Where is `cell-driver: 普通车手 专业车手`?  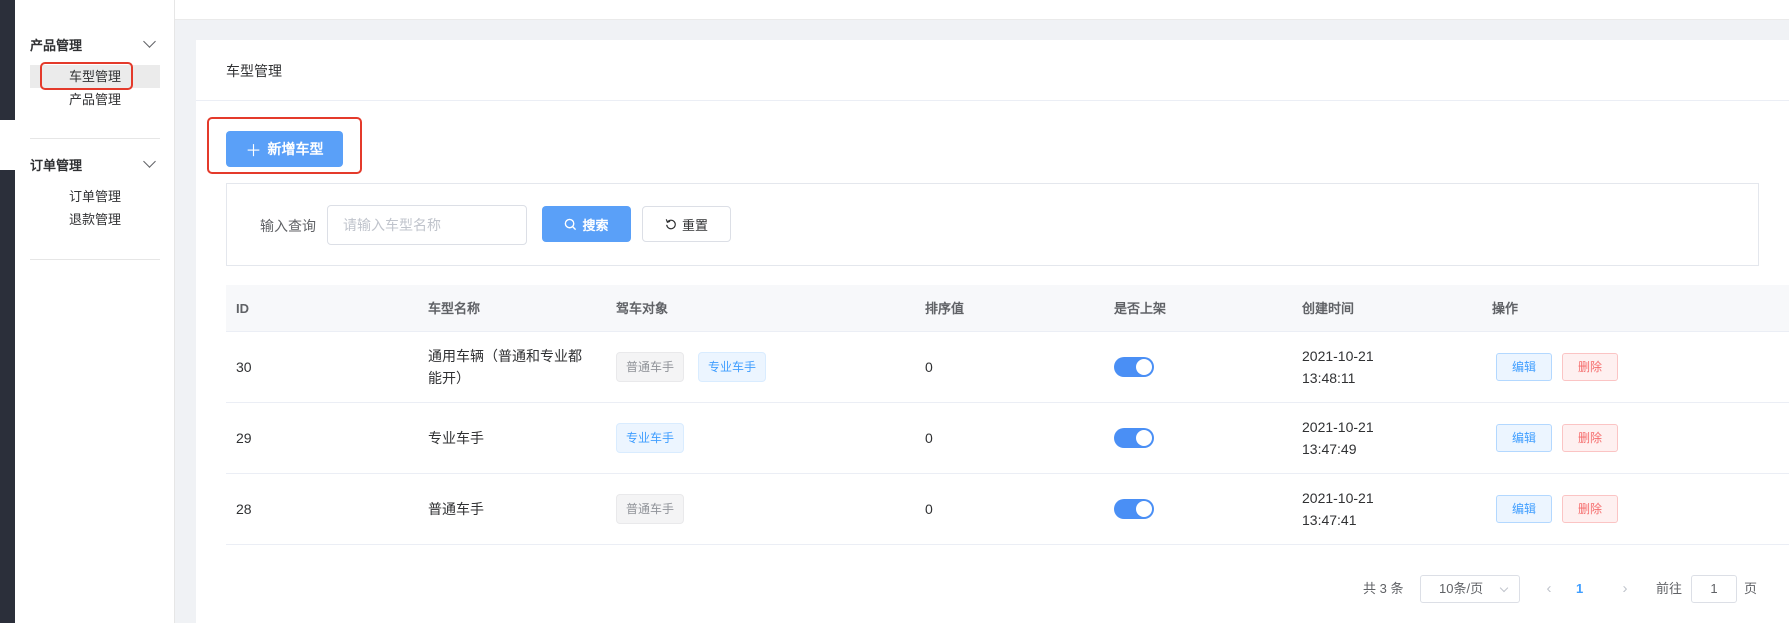 cell-driver: 普通车手 专业车手 is located at coordinates (760, 367).